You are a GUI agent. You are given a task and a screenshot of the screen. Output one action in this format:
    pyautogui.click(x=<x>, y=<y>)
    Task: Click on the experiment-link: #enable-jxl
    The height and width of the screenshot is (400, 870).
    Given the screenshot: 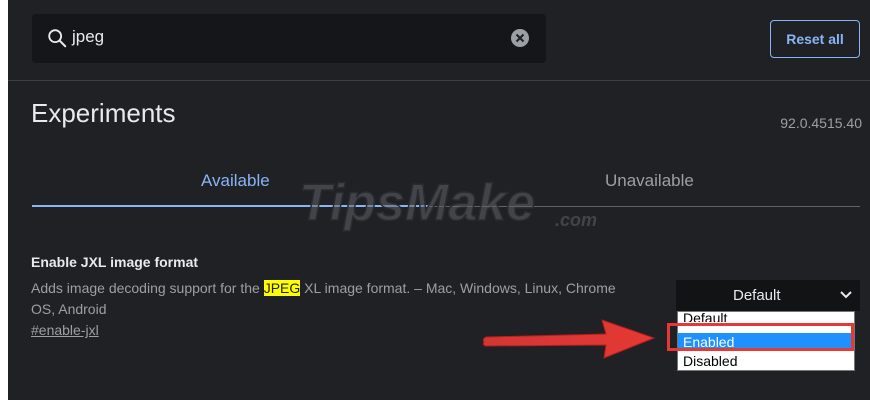 What is the action you would take?
    pyautogui.click(x=65, y=330)
    